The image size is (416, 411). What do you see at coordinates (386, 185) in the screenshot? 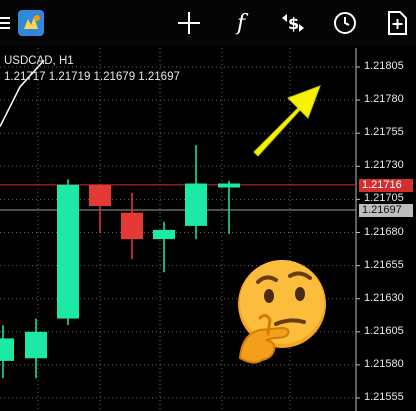
I see `ask-price-tag: 1.21716` at bounding box center [386, 185].